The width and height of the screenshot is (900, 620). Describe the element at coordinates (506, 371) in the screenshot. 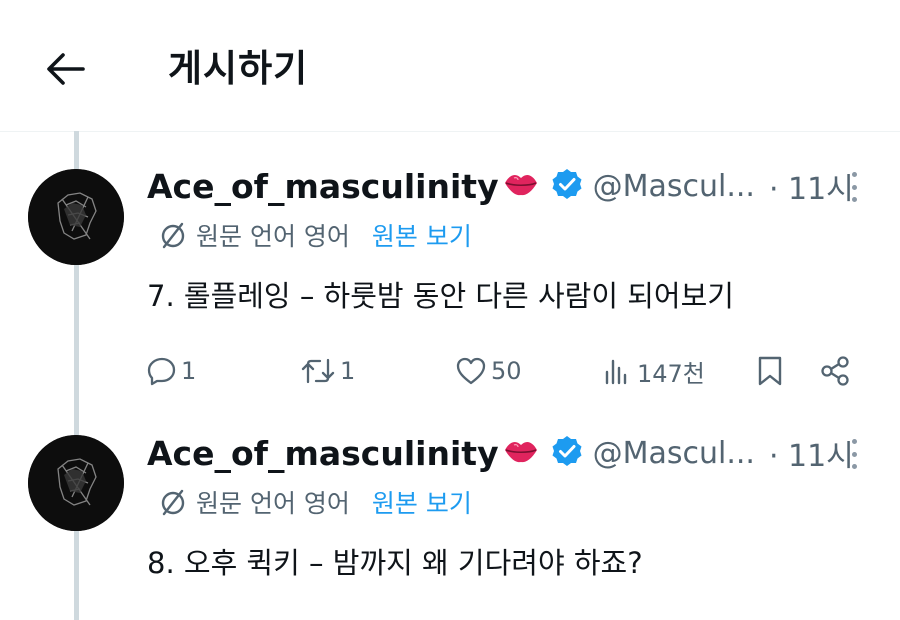

I see `like-count: 50` at that location.